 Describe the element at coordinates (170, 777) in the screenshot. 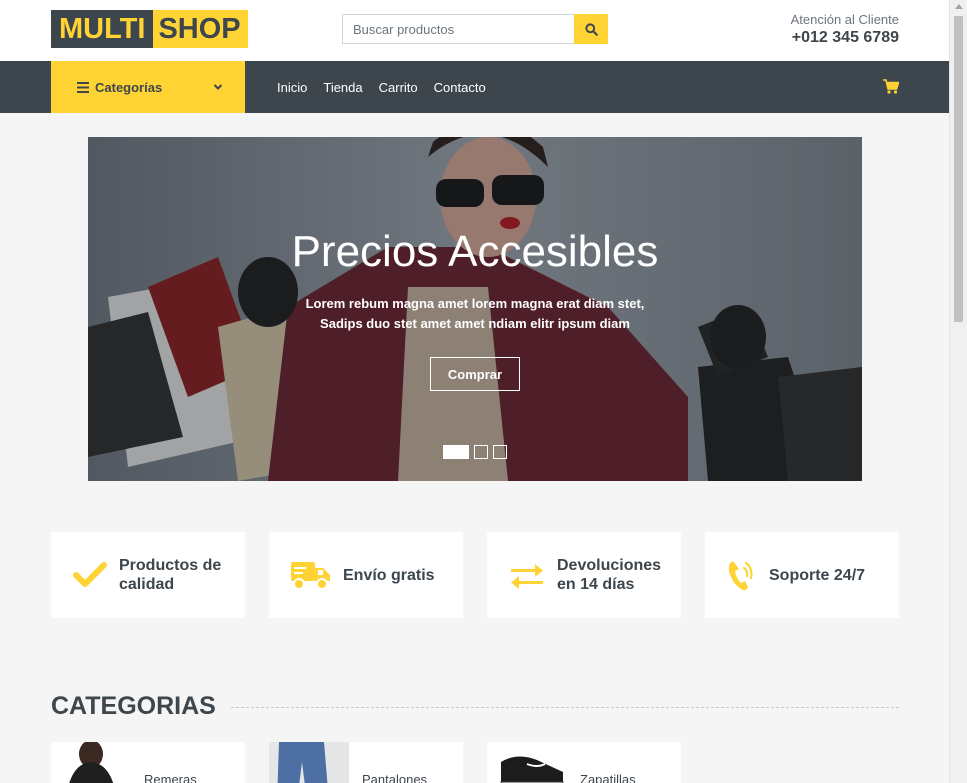

I see `category-name: Remeras` at that location.